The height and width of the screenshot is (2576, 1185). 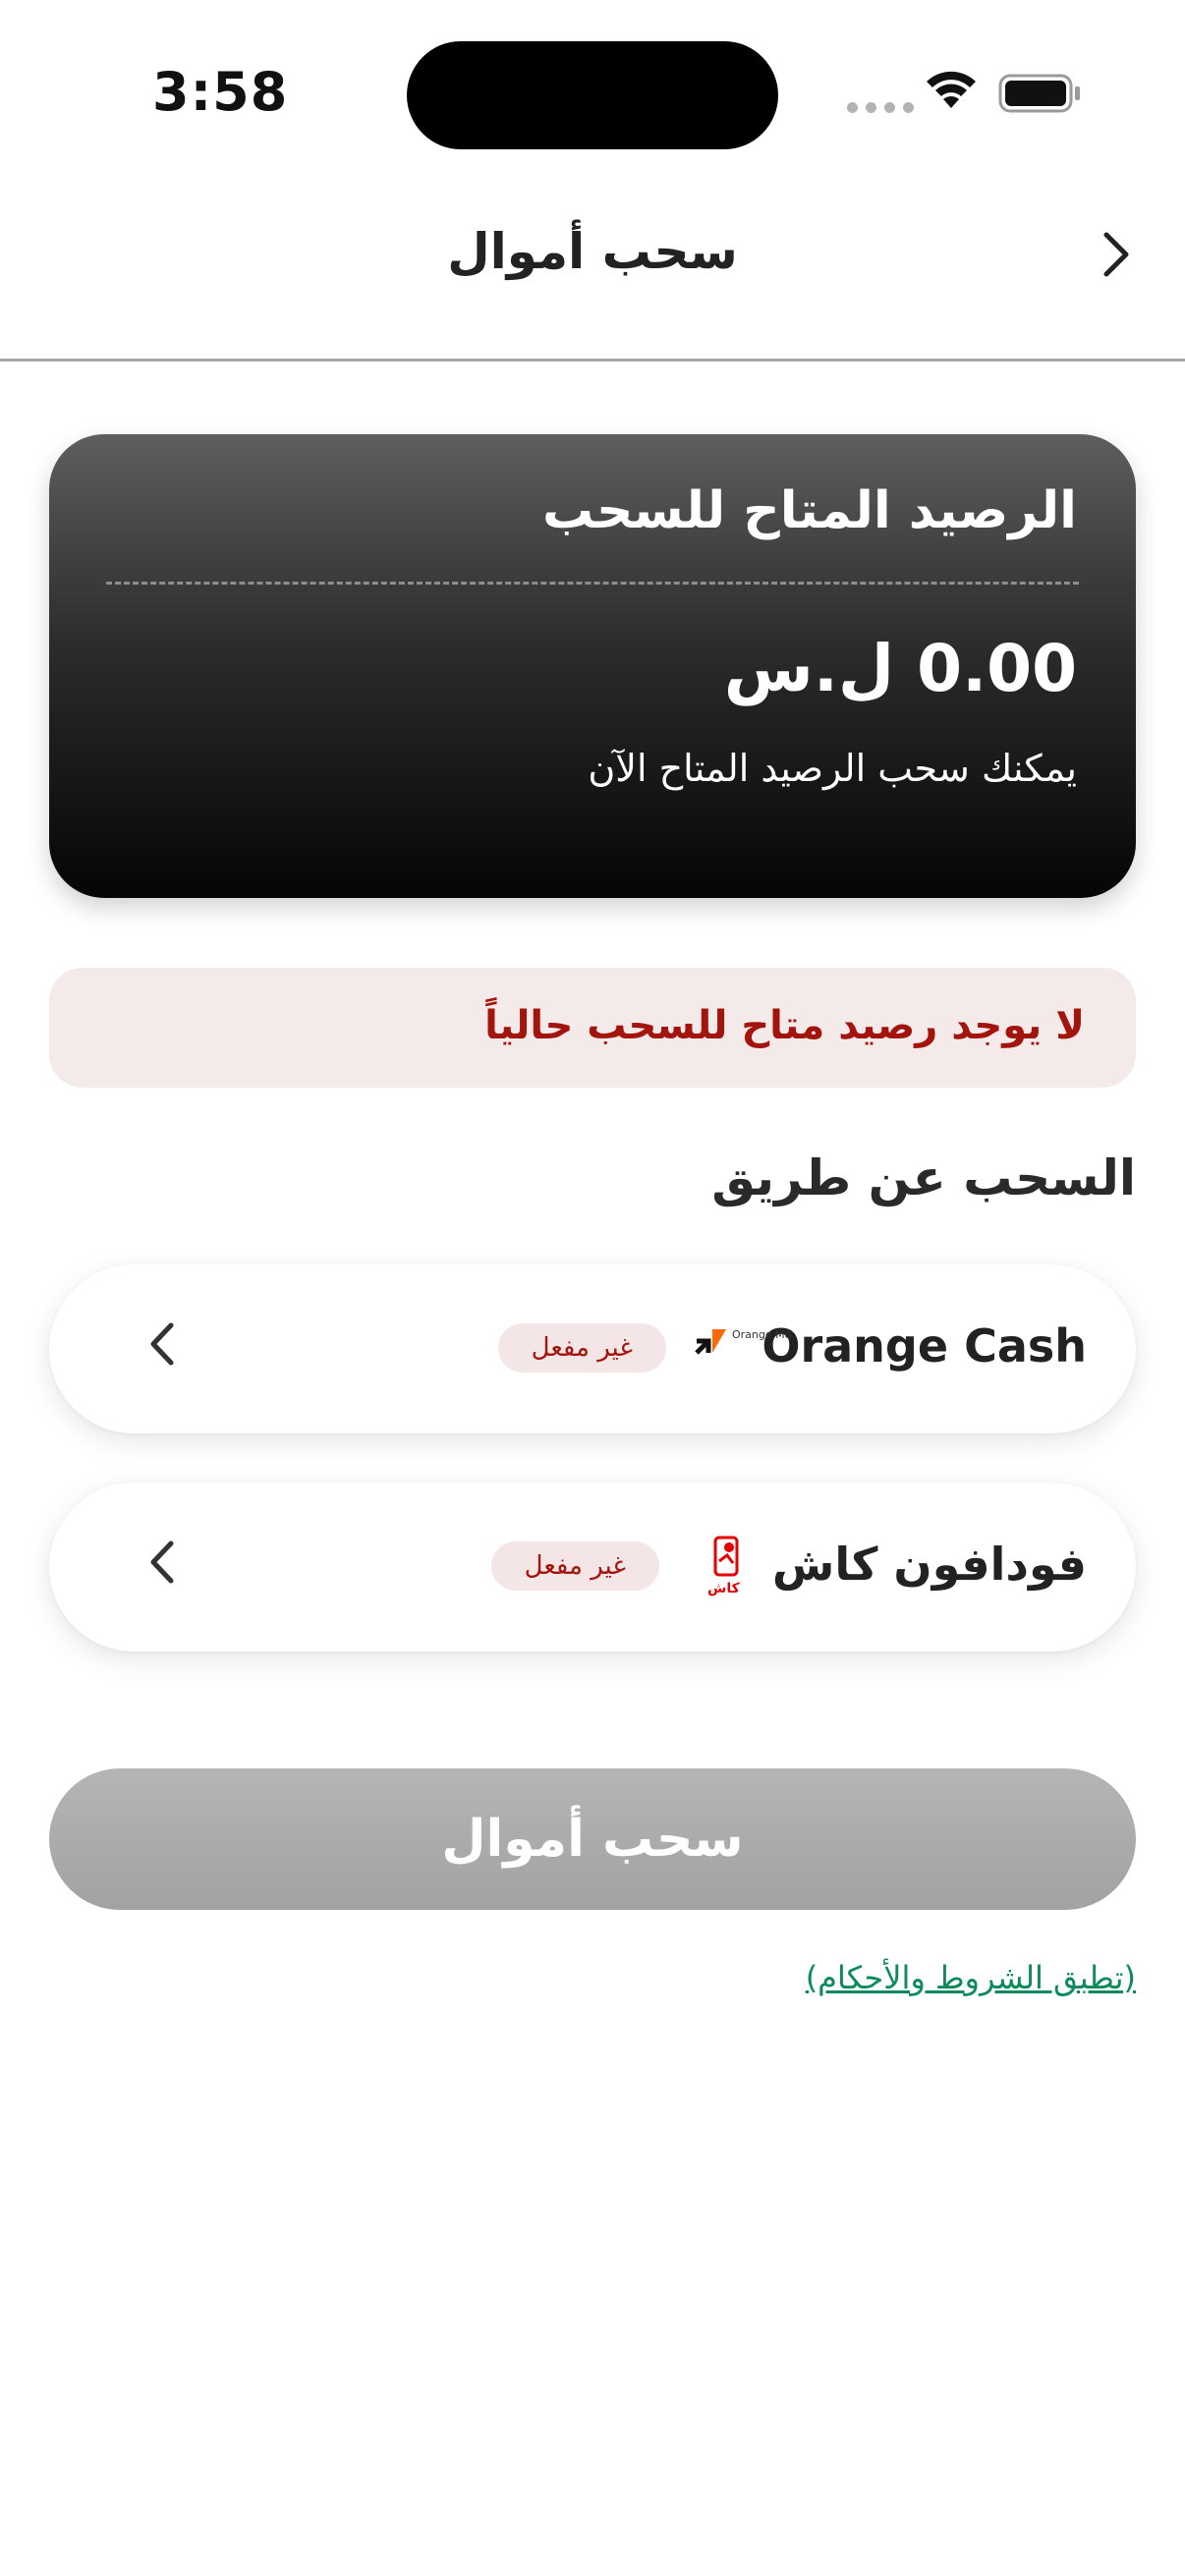 What do you see at coordinates (809, 510) in the screenshot?
I see `balance-title: الرصيد المتاح للسحب` at bounding box center [809, 510].